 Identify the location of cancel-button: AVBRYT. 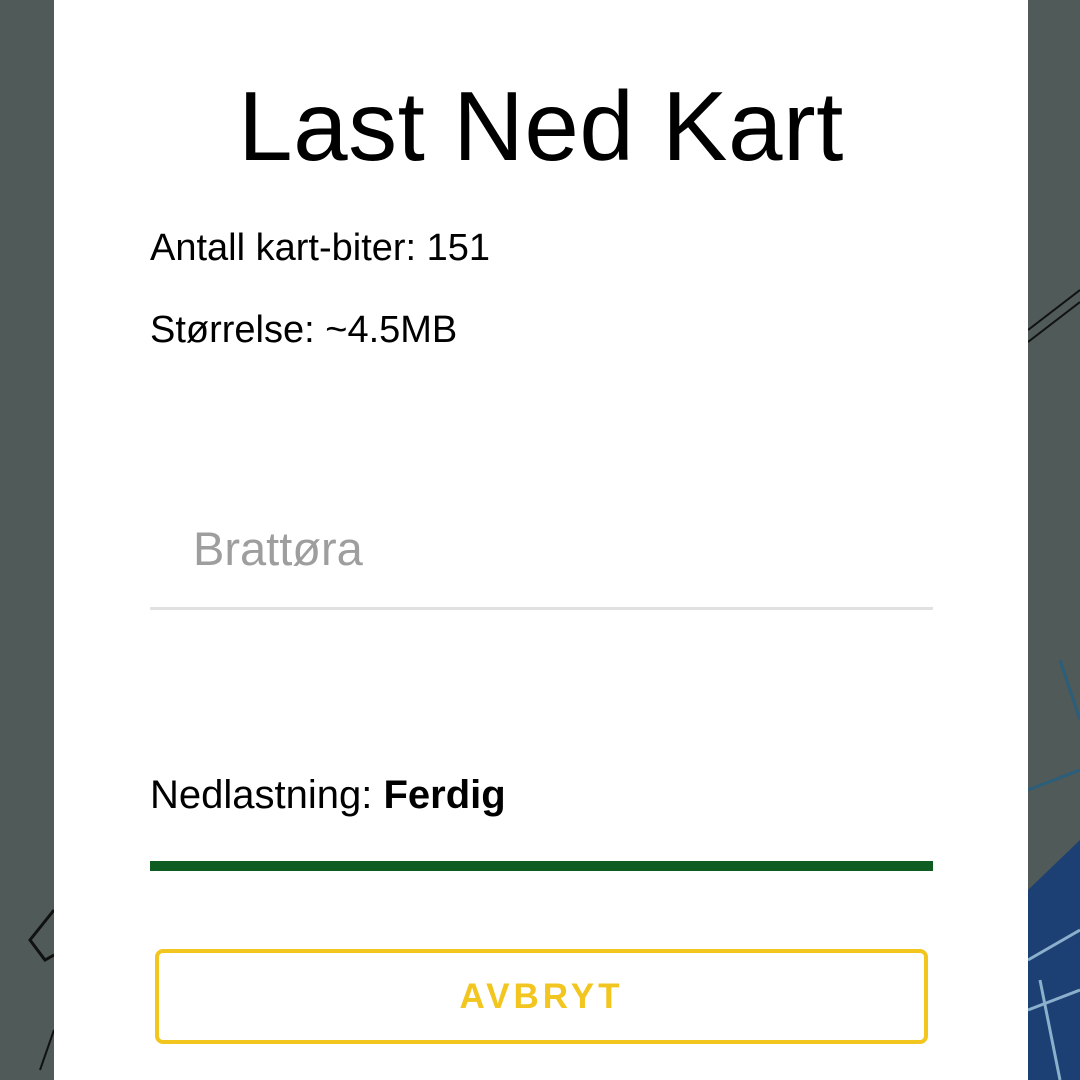
(541, 996).